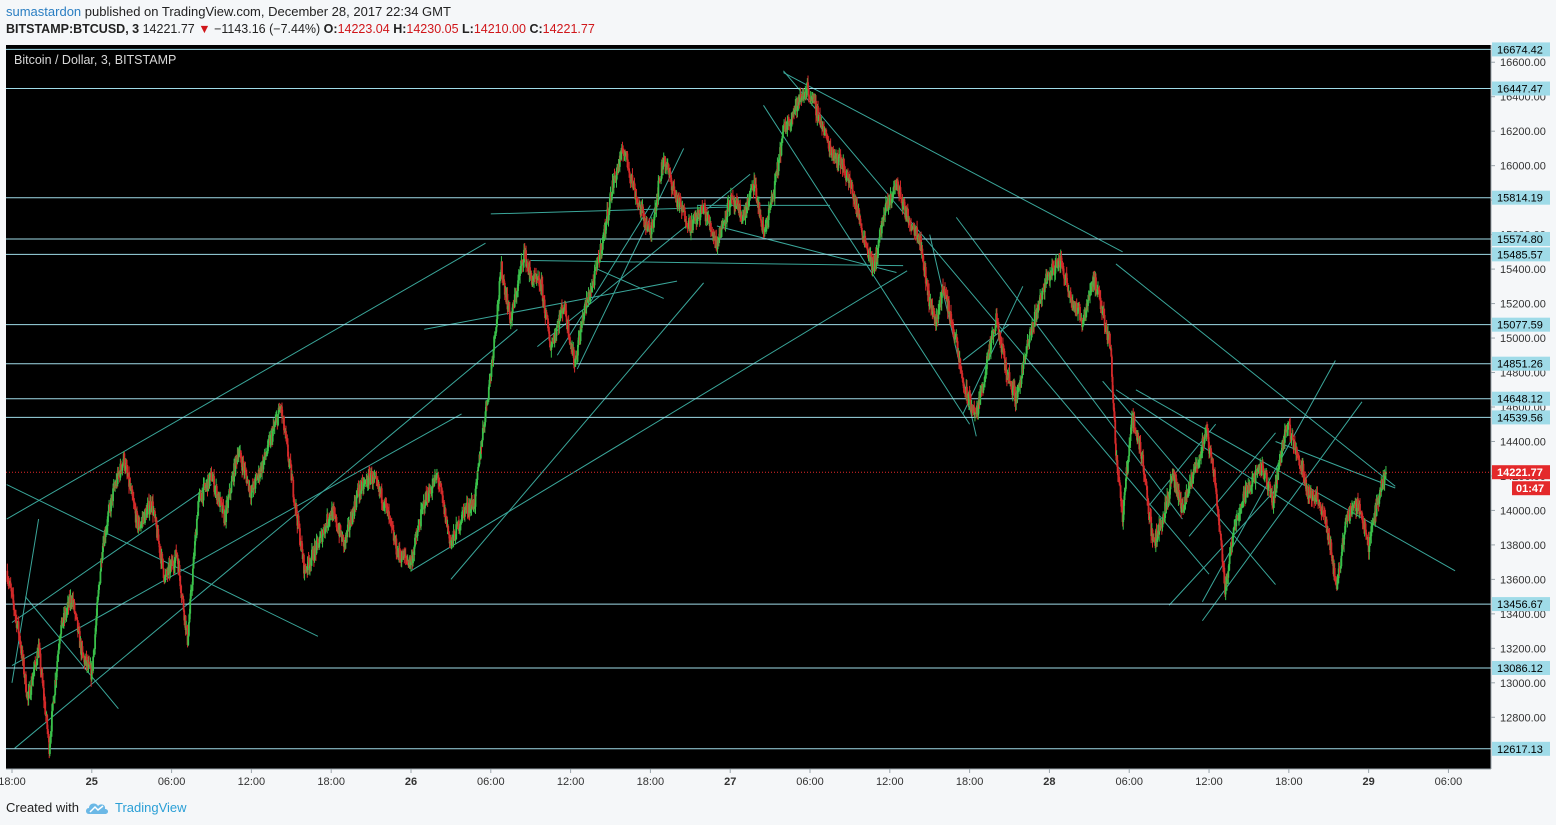 The image size is (1556, 825). Describe the element at coordinates (1520, 473) in the screenshot. I see `last-price-label: 14221.77` at that location.